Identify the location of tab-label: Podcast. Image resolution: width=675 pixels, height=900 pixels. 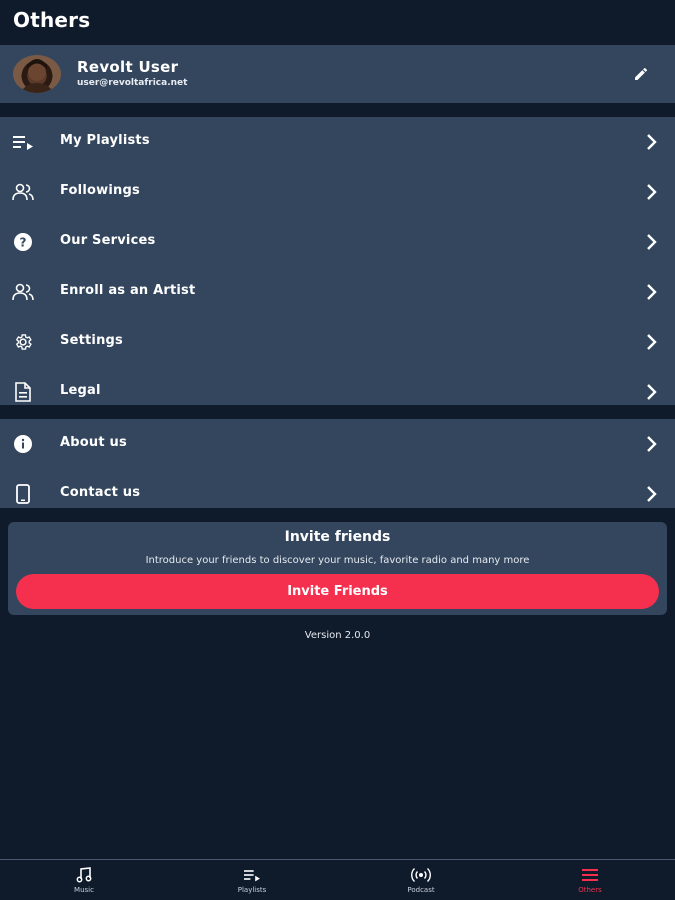
(421, 890).